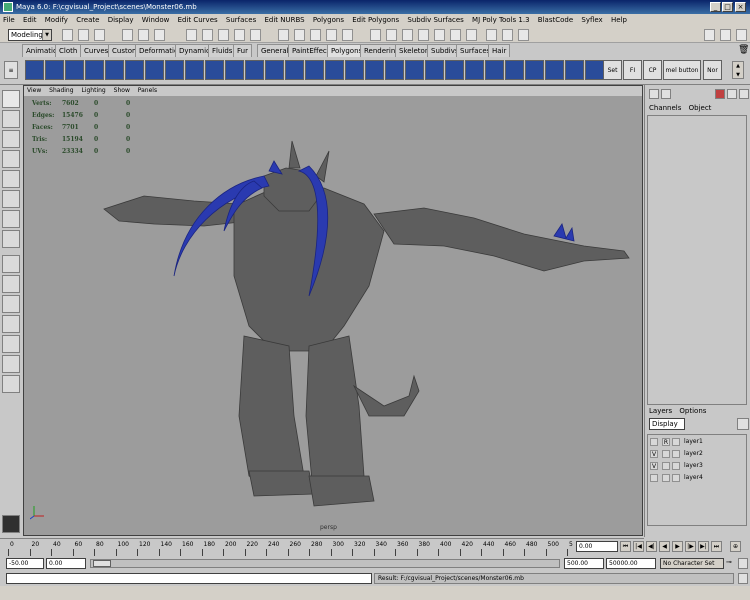 The height and width of the screenshot is (600, 750). Describe the element at coordinates (731, 563) in the screenshot. I see `key-icon: ⊸` at that location.